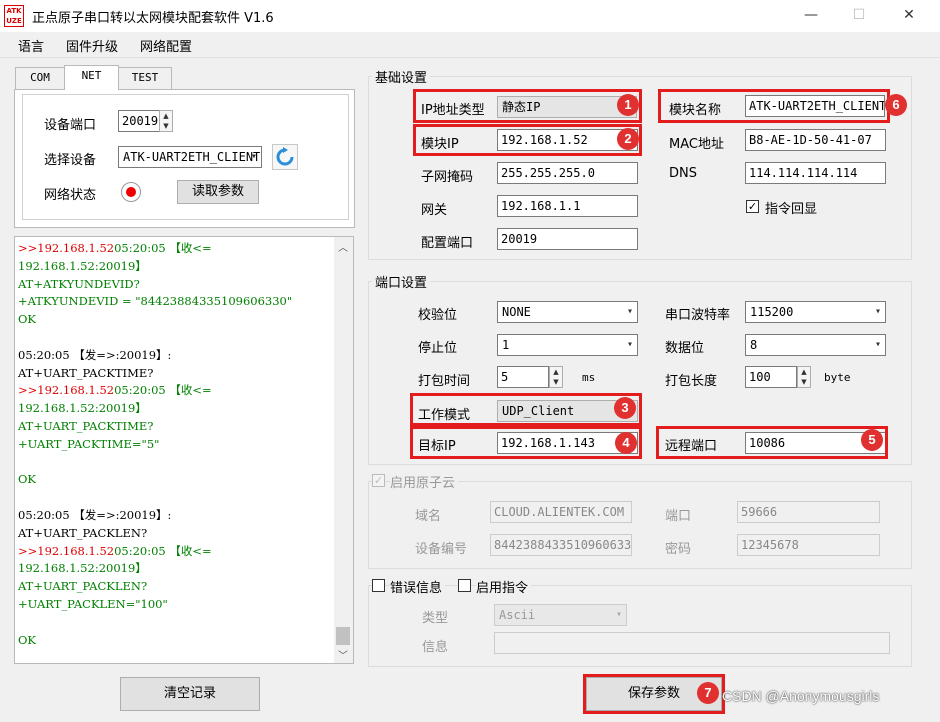 Image resolution: width=940 pixels, height=722 pixels. Describe the element at coordinates (447, 177) in the screenshot. I see `subnet-label: 子网掩码` at that location.